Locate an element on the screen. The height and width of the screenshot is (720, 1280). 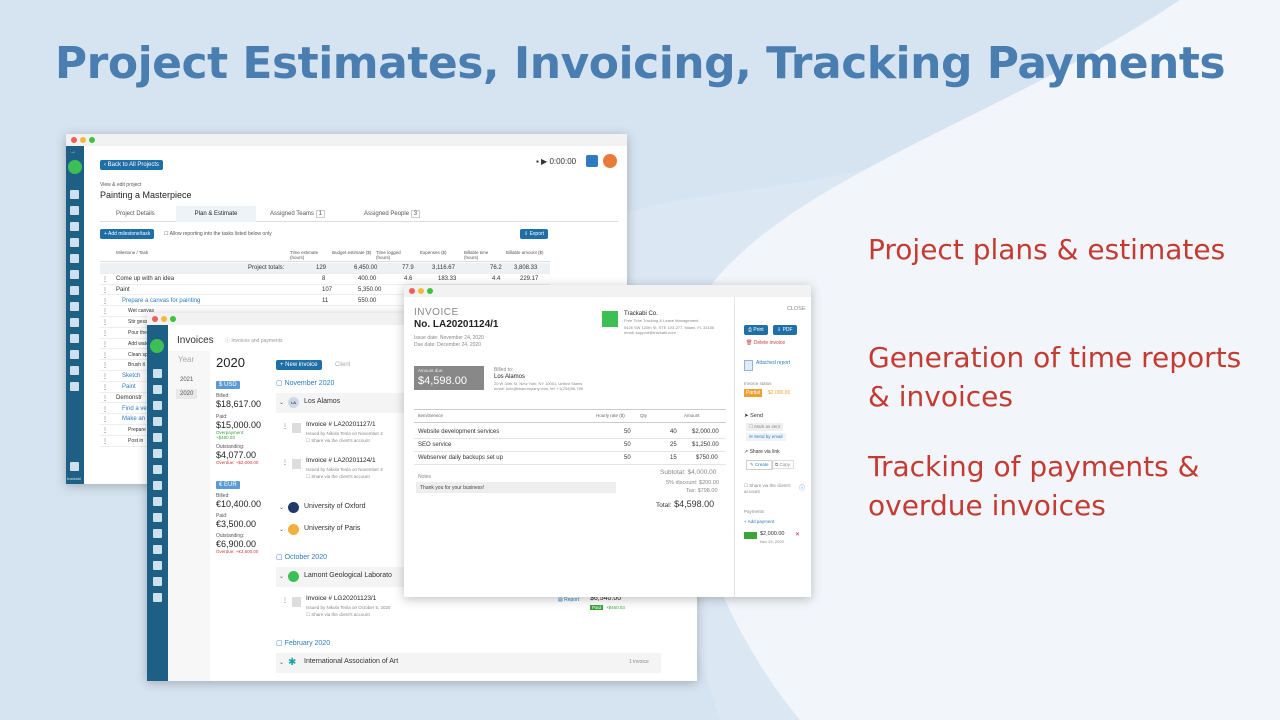
tab-plan-estimate: Plan & Estimate is located at coordinates (216, 214).